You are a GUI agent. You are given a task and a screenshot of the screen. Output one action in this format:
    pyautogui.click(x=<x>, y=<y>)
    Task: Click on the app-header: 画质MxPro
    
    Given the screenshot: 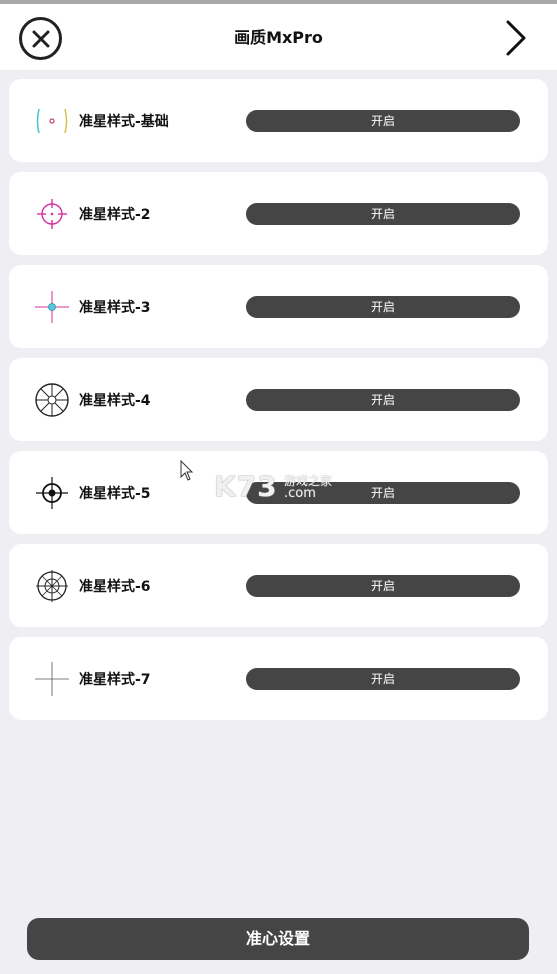 What is the action you would take?
    pyautogui.click(x=278, y=37)
    